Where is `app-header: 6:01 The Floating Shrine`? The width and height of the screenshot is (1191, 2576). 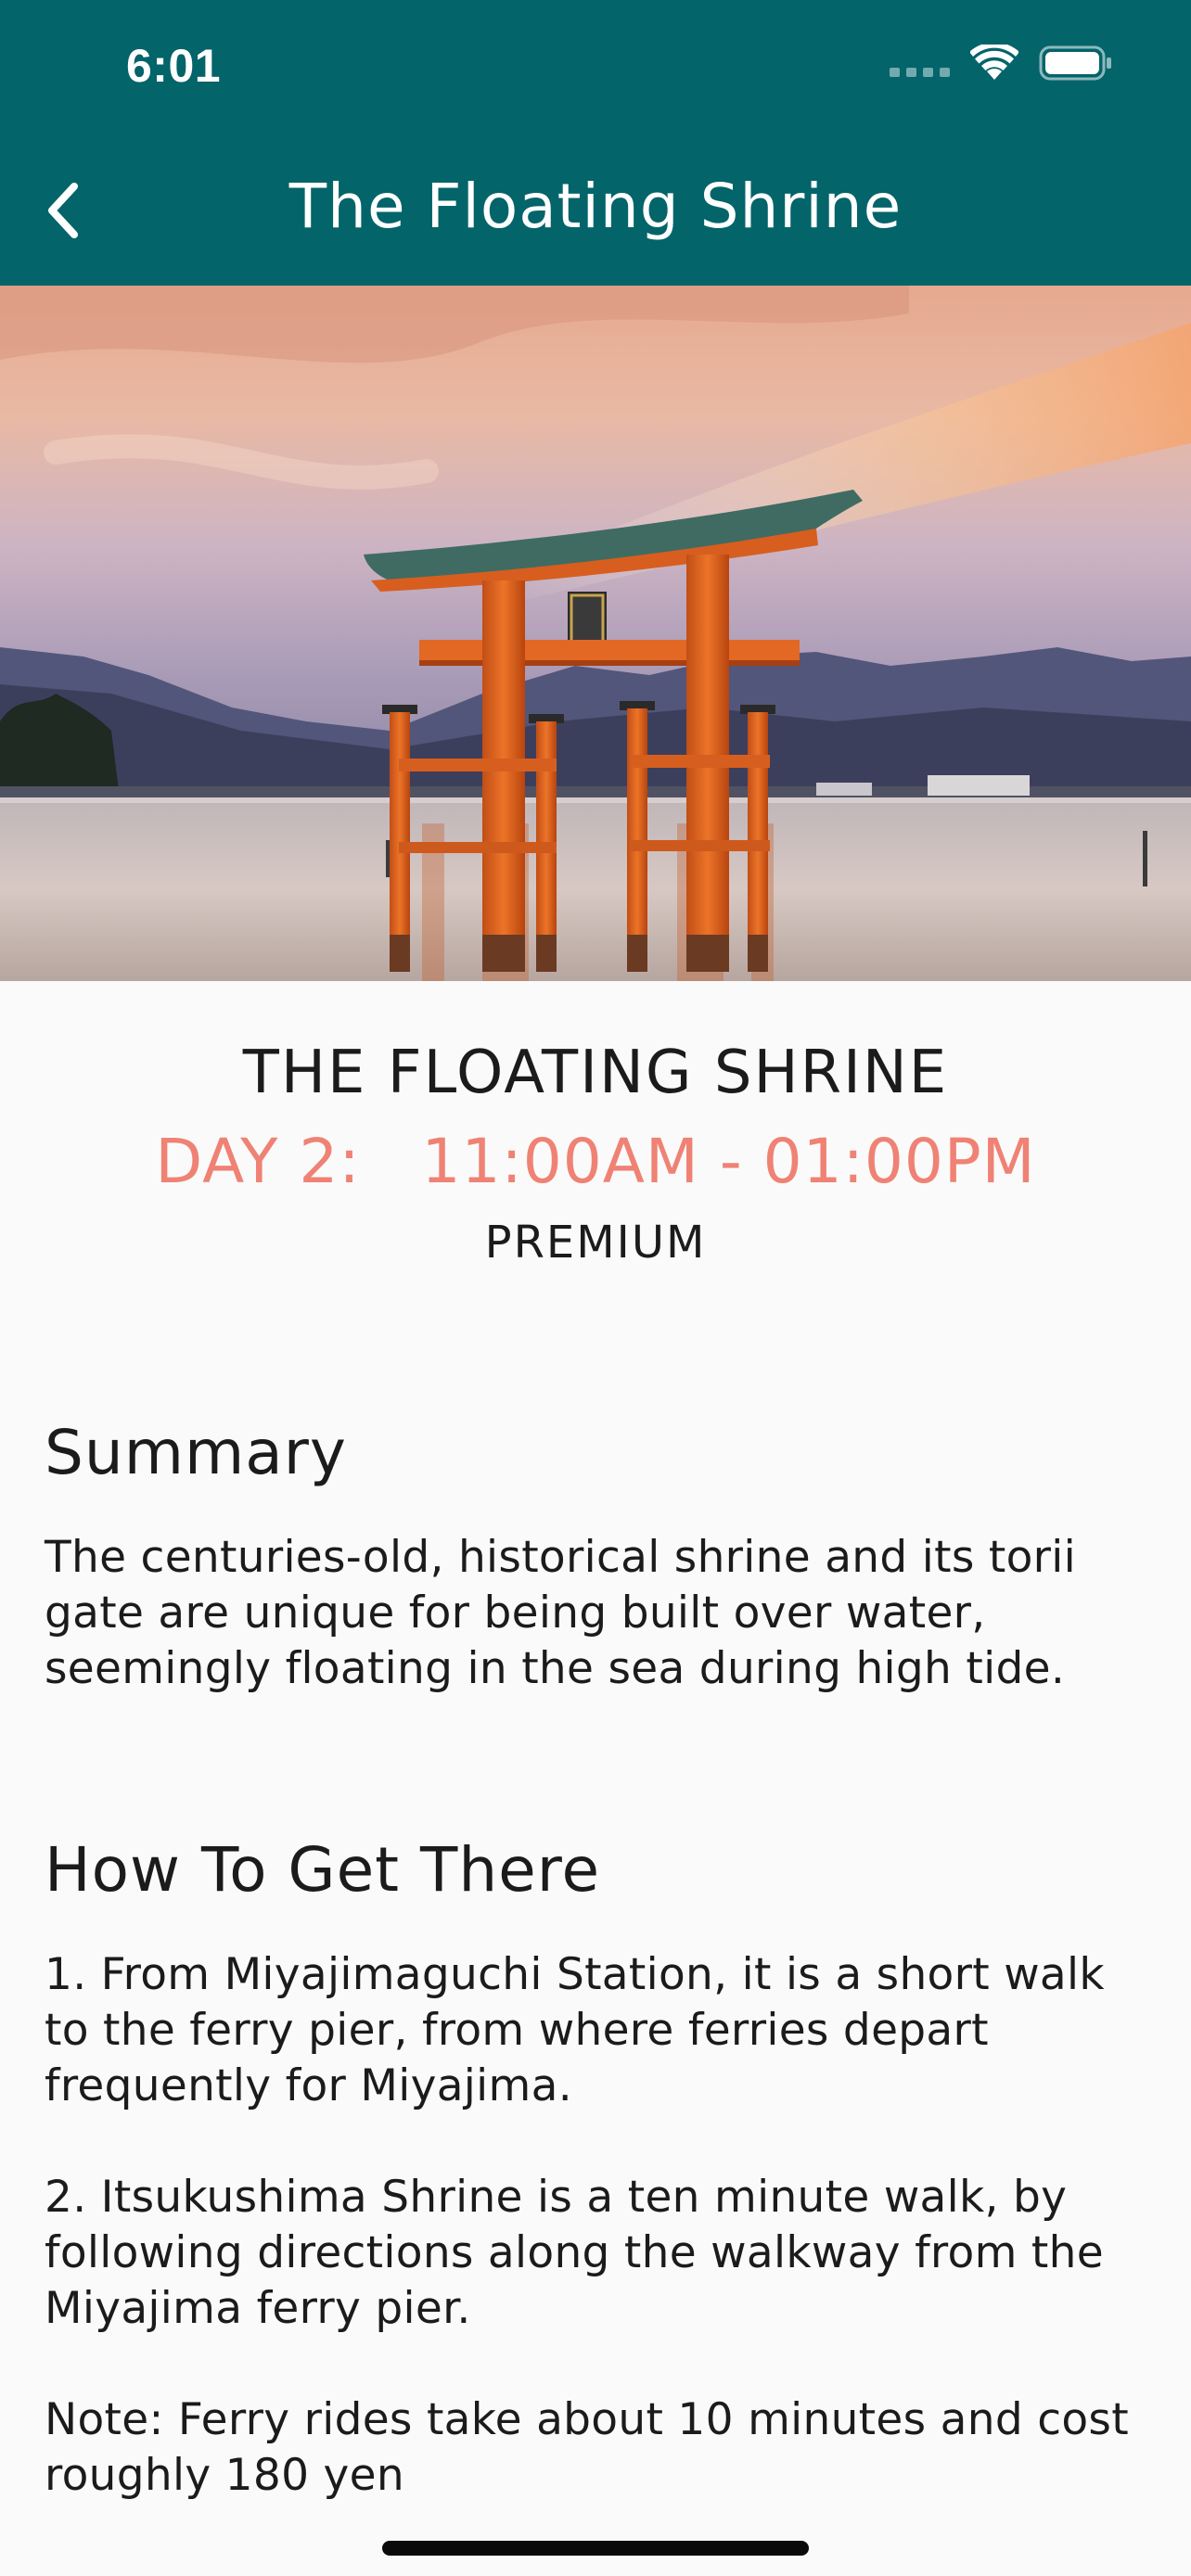 app-header: 6:01 The Floating Shrine is located at coordinates (595, 143).